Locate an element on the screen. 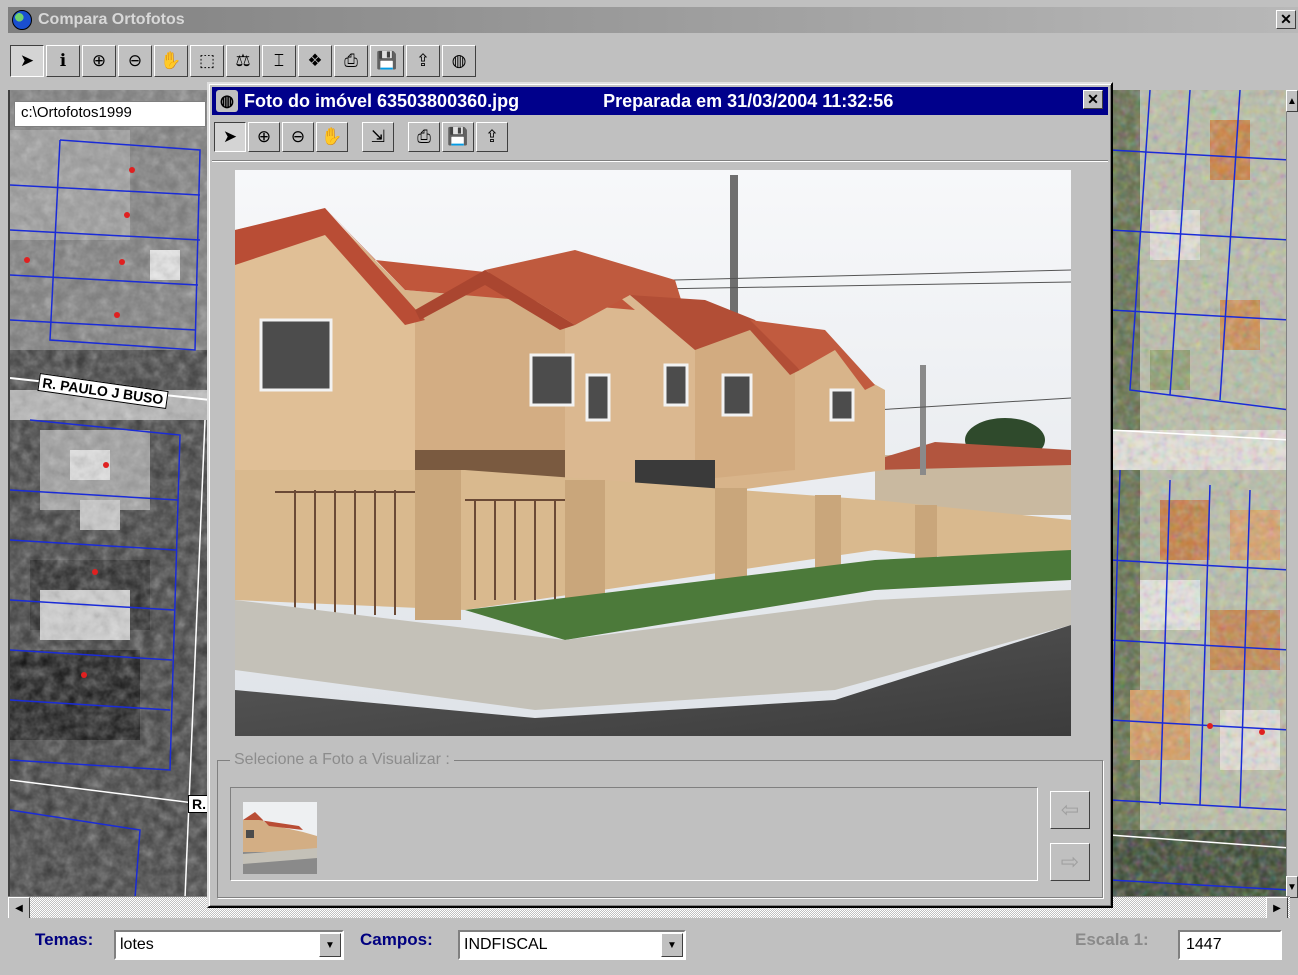 Image resolution: width=1298 pixels, height=975 pixels. scroll-down-arrow: ▼ is located at coordinates (1292, 887).